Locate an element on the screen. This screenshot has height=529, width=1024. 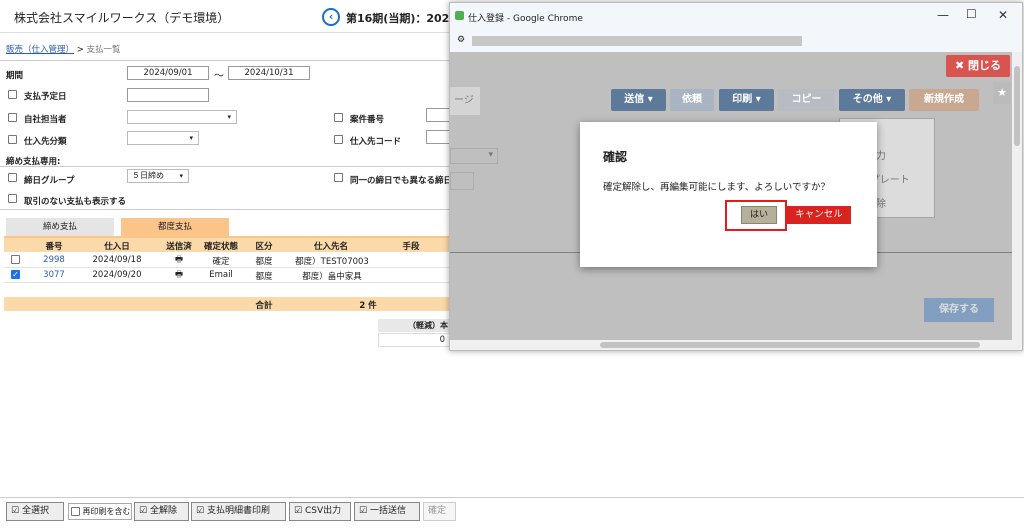
table-row: 2998 2024/09/18 🖶 確定 都度 都度）TEST07003 is located at coordinates (227, 260).